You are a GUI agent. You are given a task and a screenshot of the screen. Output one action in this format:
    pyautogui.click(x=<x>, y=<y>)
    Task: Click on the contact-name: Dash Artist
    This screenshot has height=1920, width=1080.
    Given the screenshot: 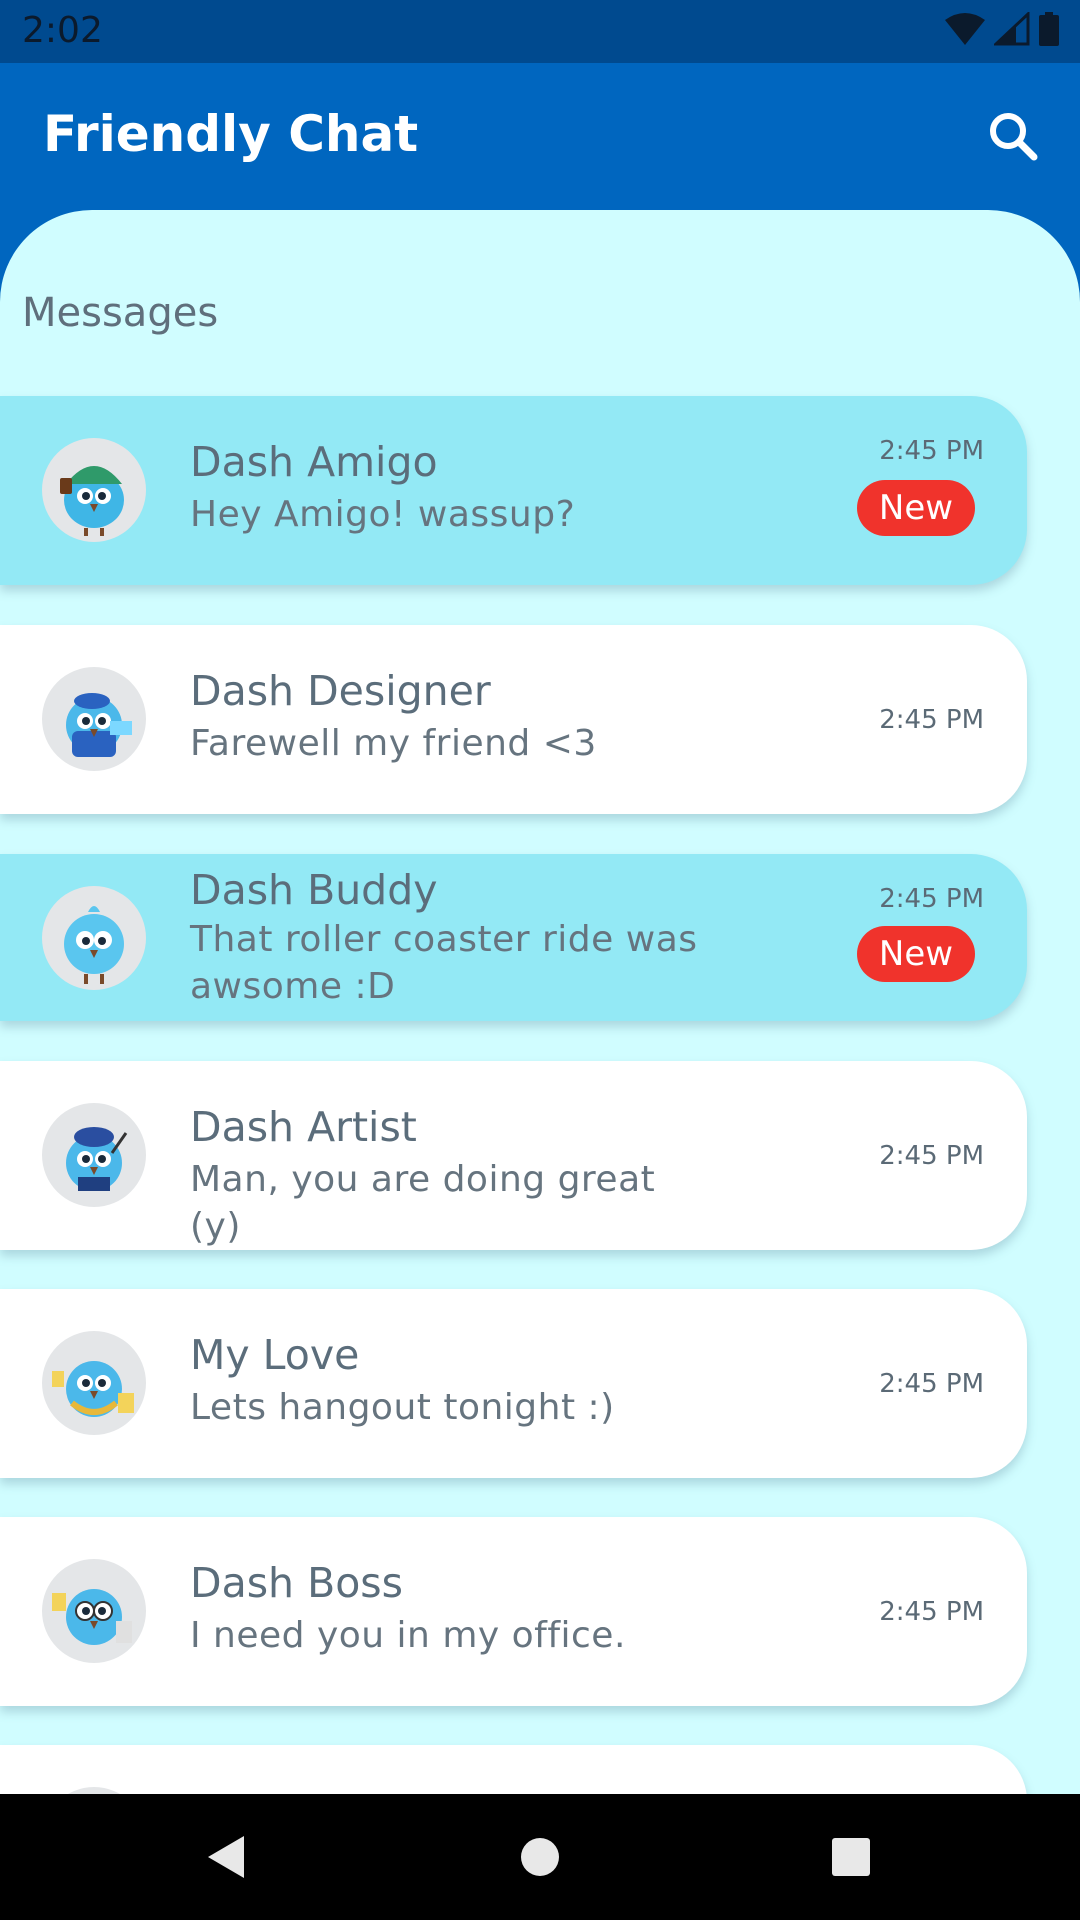 What is the action you would take?
    pyautogui.click(x=303, y=1127)
    